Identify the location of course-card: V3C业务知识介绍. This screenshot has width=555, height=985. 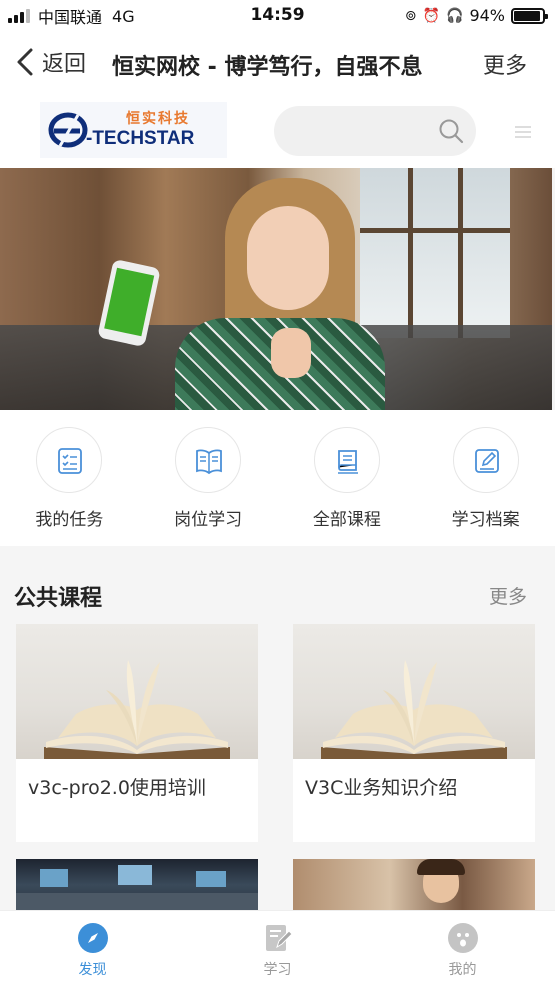
(414, 733).